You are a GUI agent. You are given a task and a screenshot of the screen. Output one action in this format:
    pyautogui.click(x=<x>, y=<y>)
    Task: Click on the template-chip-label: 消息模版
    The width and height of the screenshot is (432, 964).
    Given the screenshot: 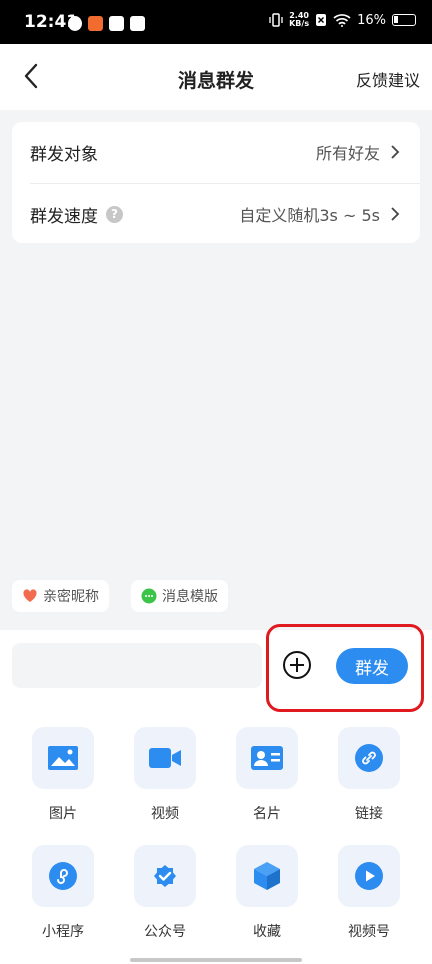 What is the action you would take?
    pyautogui.click(x=190, y=597)
    